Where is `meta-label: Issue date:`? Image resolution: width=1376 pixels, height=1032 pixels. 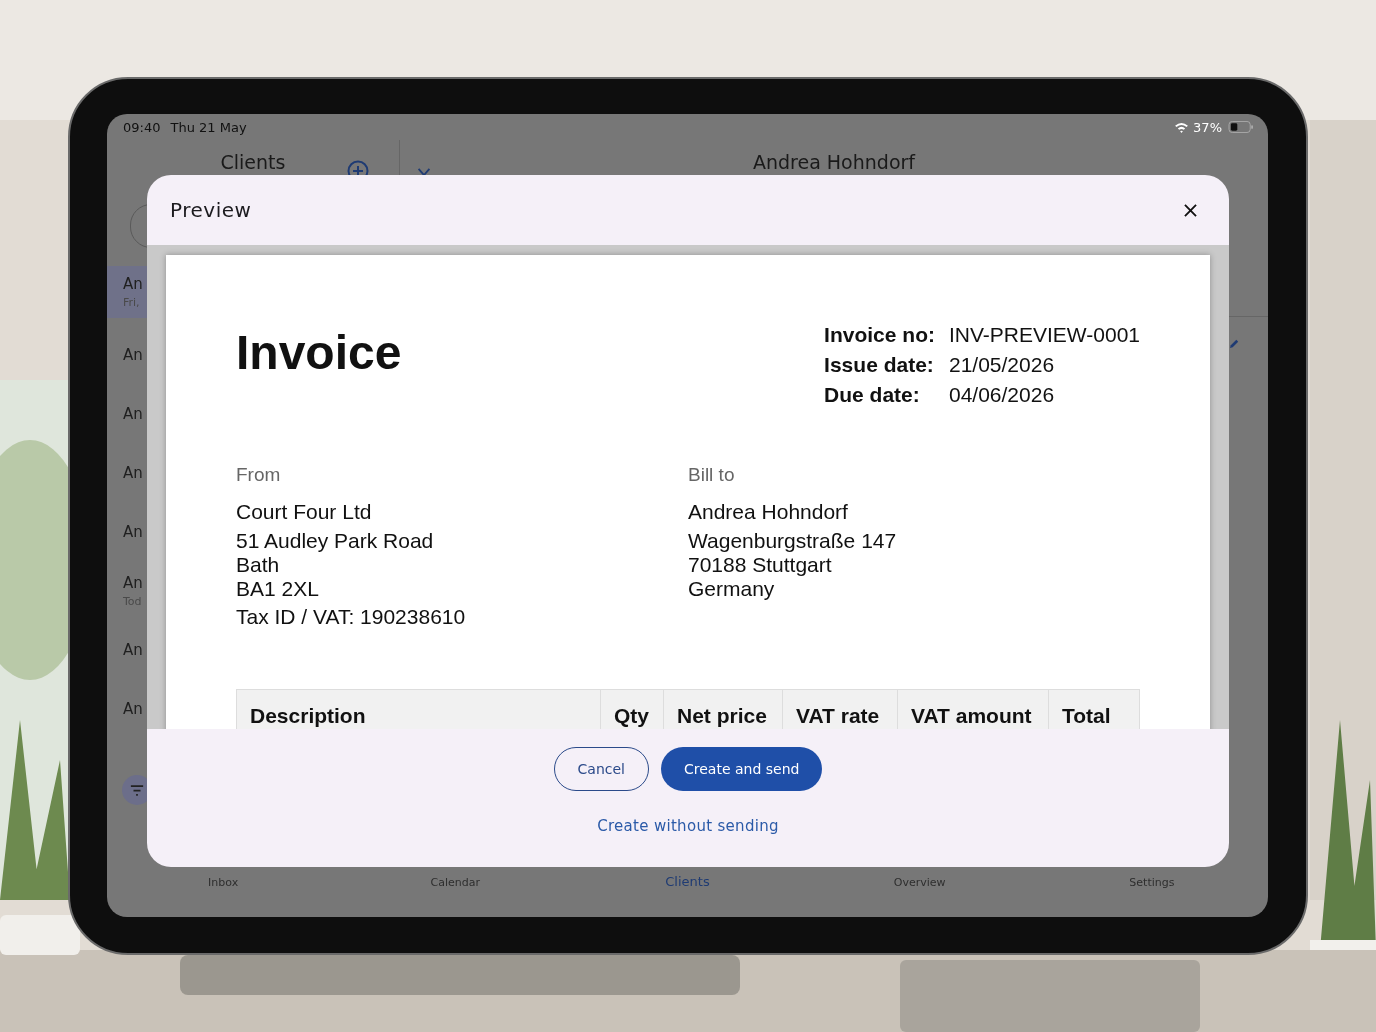 meta-label: Issue date: is located at coordinates (879, 365).